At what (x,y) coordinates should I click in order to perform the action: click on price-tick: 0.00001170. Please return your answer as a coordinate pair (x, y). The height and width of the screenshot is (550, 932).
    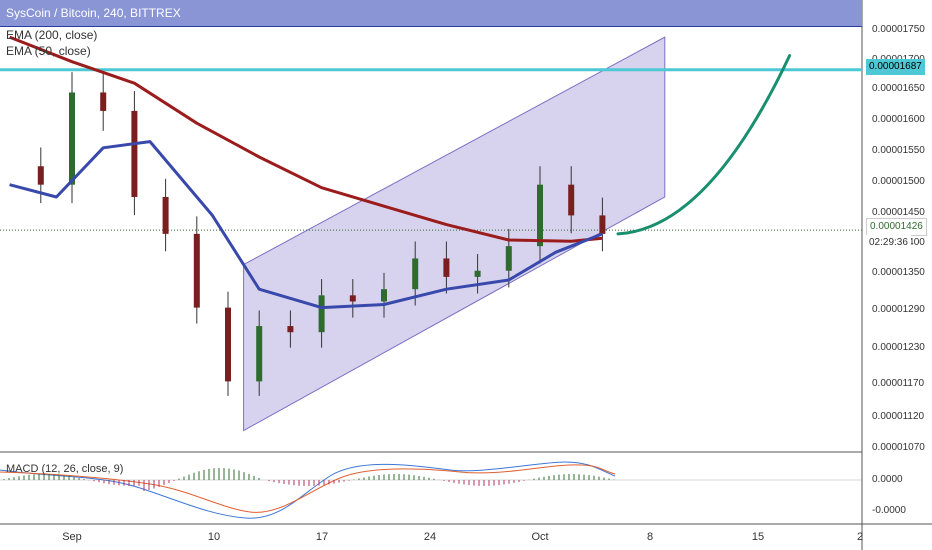
    Looking at the image, I should click on (898, 383).